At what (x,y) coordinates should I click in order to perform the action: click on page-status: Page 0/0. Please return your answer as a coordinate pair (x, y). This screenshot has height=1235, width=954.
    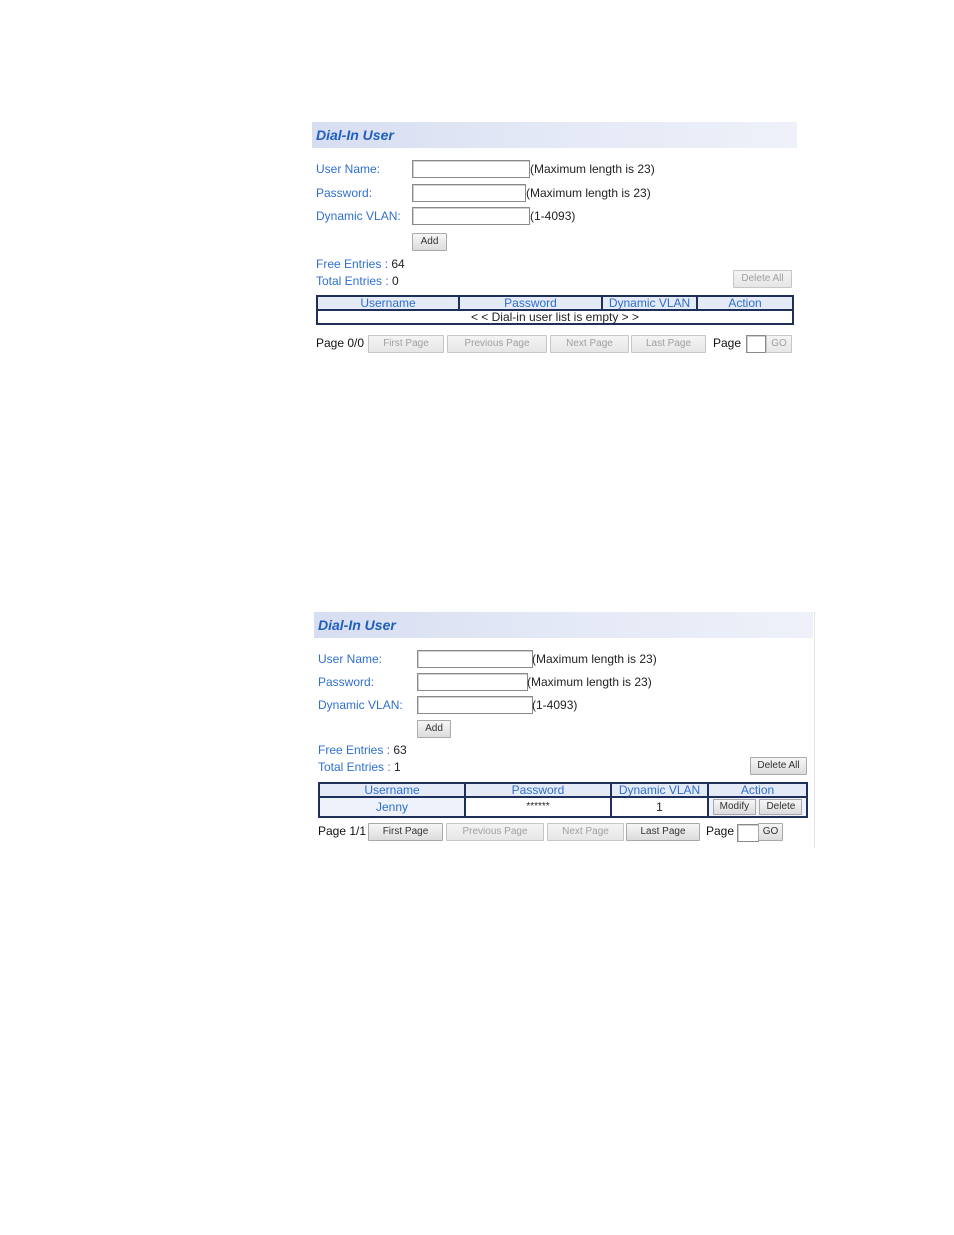
    Looking at the image, I should click on (340, 343).